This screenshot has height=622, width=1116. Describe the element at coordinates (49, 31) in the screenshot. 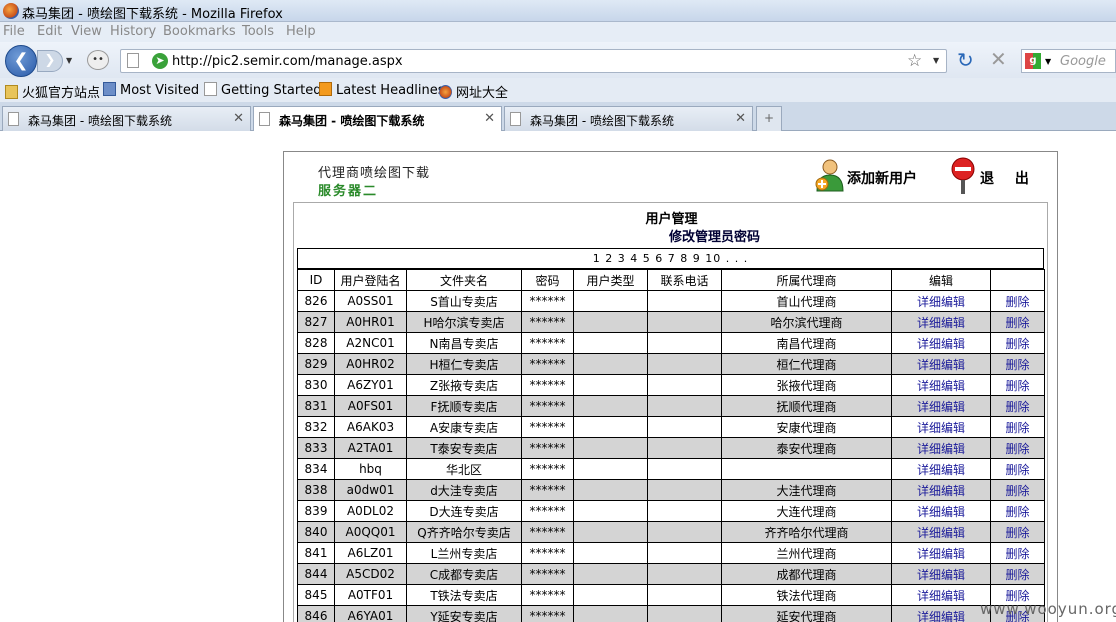

I see `menu-edit: Edit` at that location.